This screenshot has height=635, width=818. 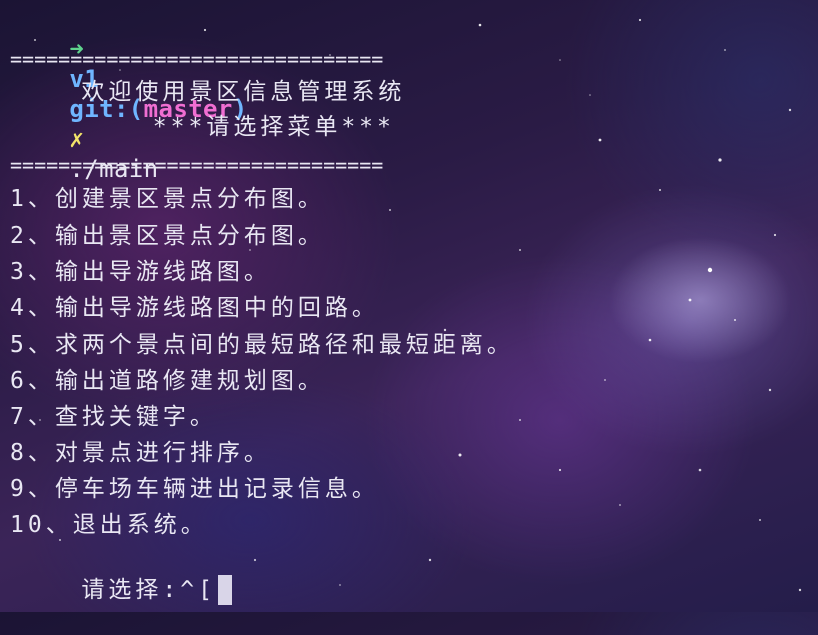 I want to click on text-cursor, so click(x=224, y=590).